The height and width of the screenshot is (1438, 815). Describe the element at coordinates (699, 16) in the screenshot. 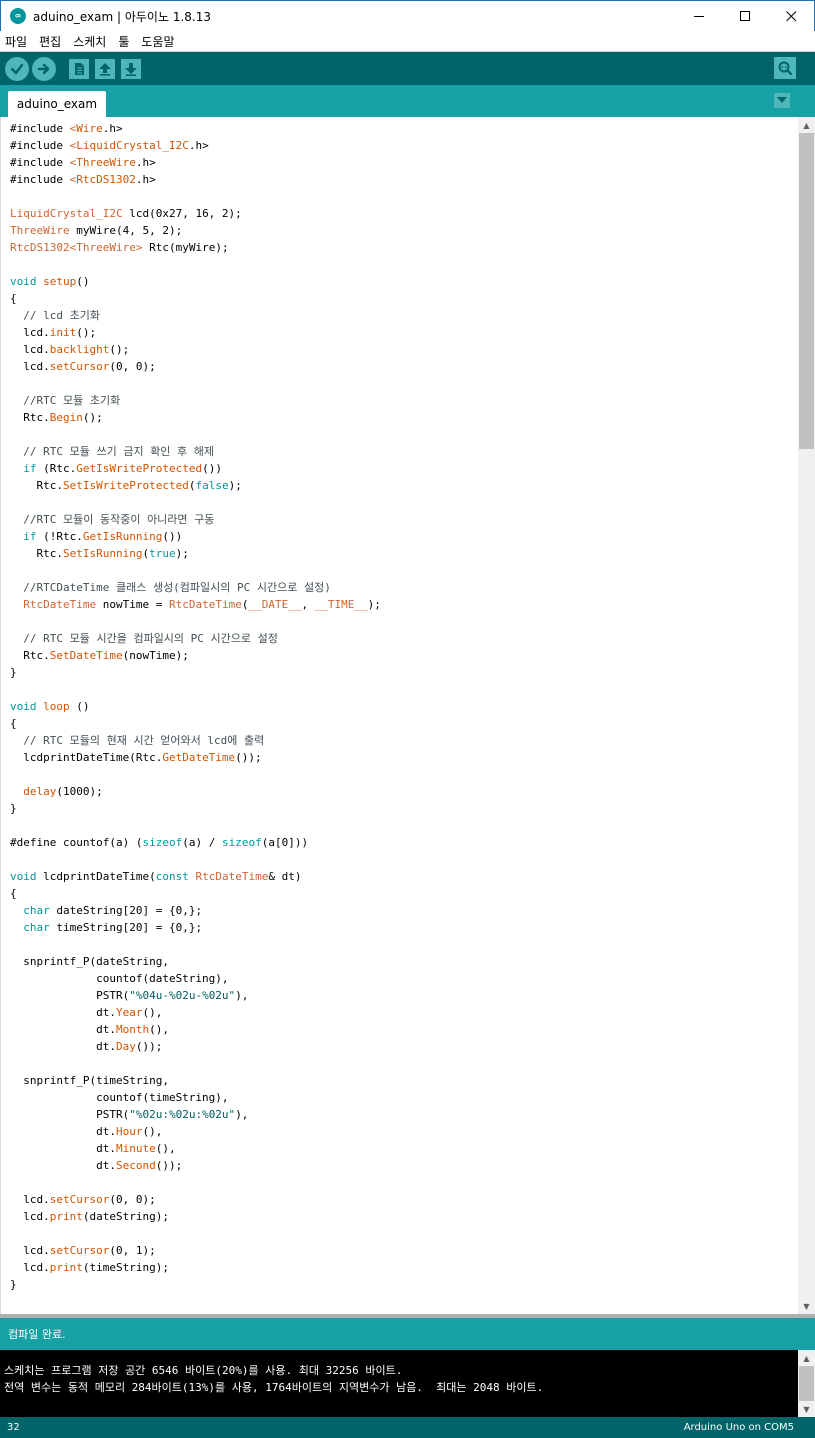

I see `minimize-icon` at that location.